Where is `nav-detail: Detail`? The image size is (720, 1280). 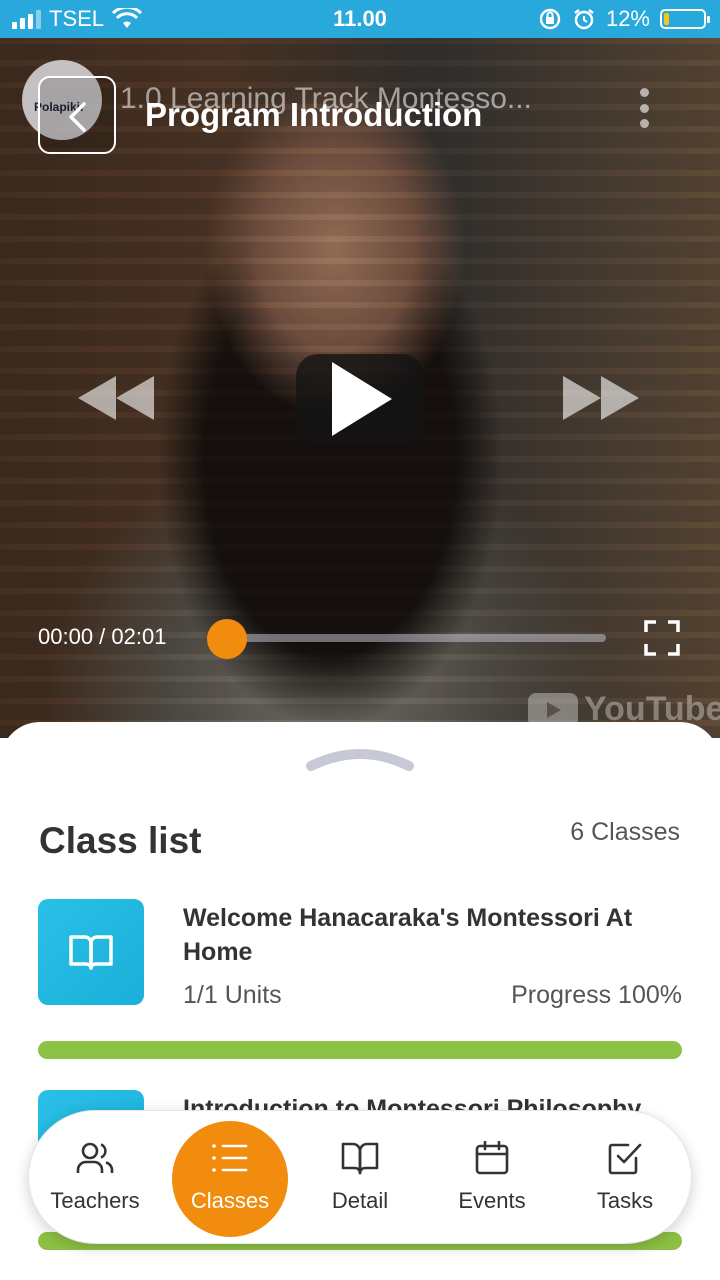
nav-detail: Detail is located at coordinates (360, 1178).